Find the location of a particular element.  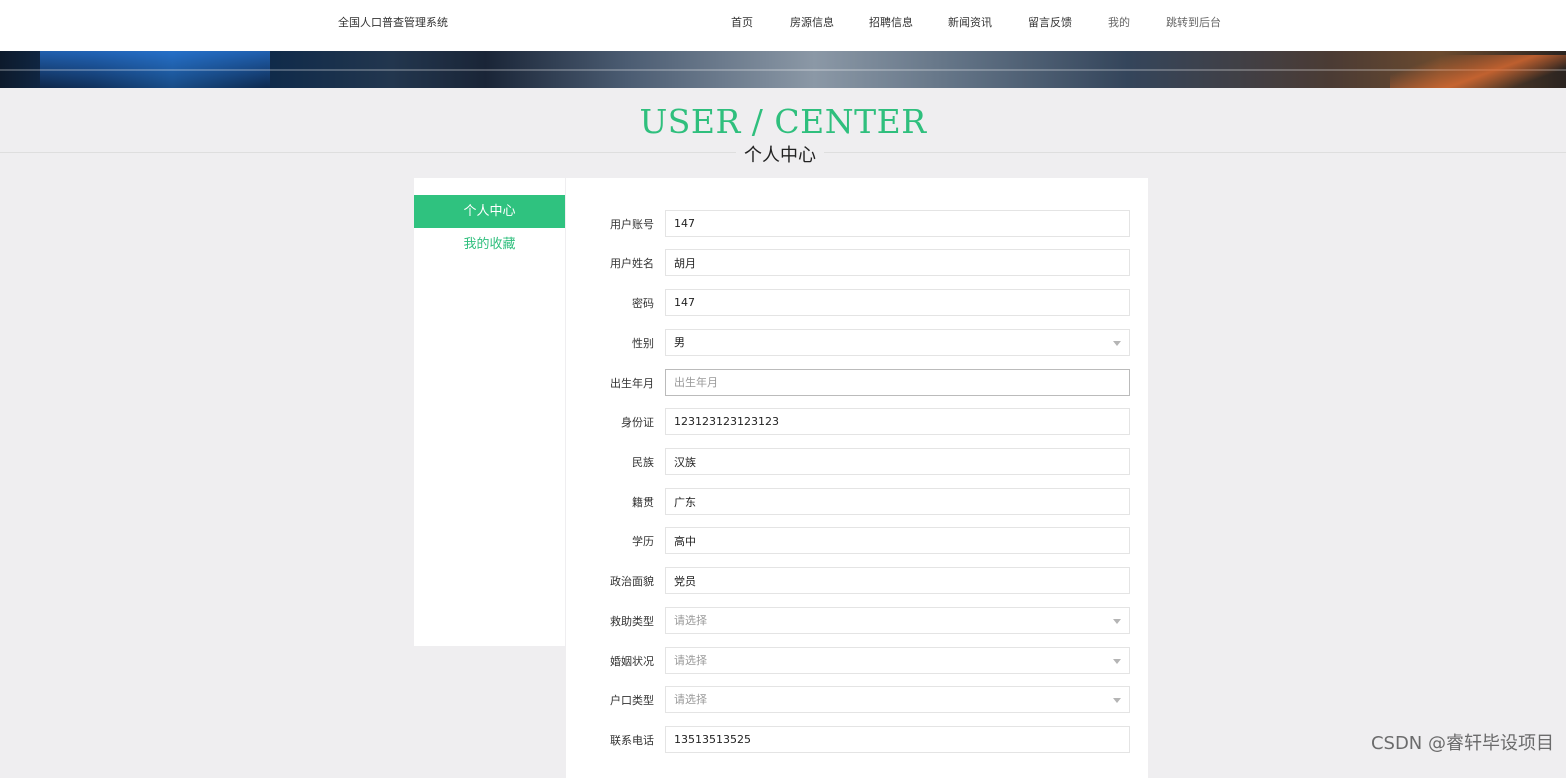

gender-select: 男 is located at coordinates (897, 342).